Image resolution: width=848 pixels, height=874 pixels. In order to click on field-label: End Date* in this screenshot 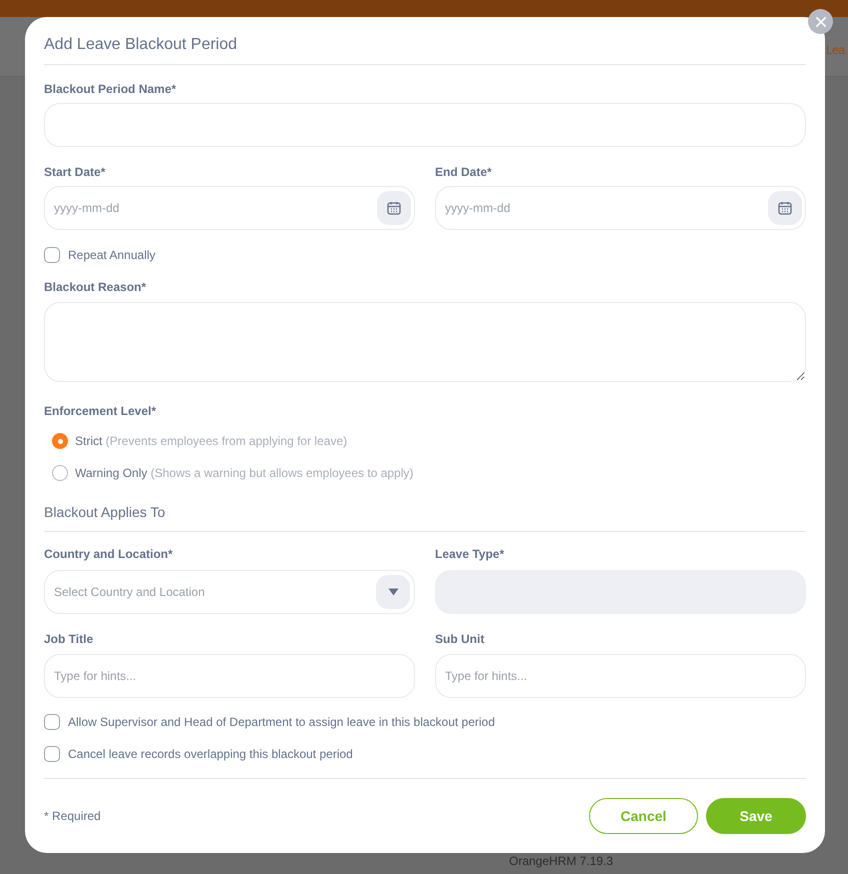, I will do `click(464, 172)`.